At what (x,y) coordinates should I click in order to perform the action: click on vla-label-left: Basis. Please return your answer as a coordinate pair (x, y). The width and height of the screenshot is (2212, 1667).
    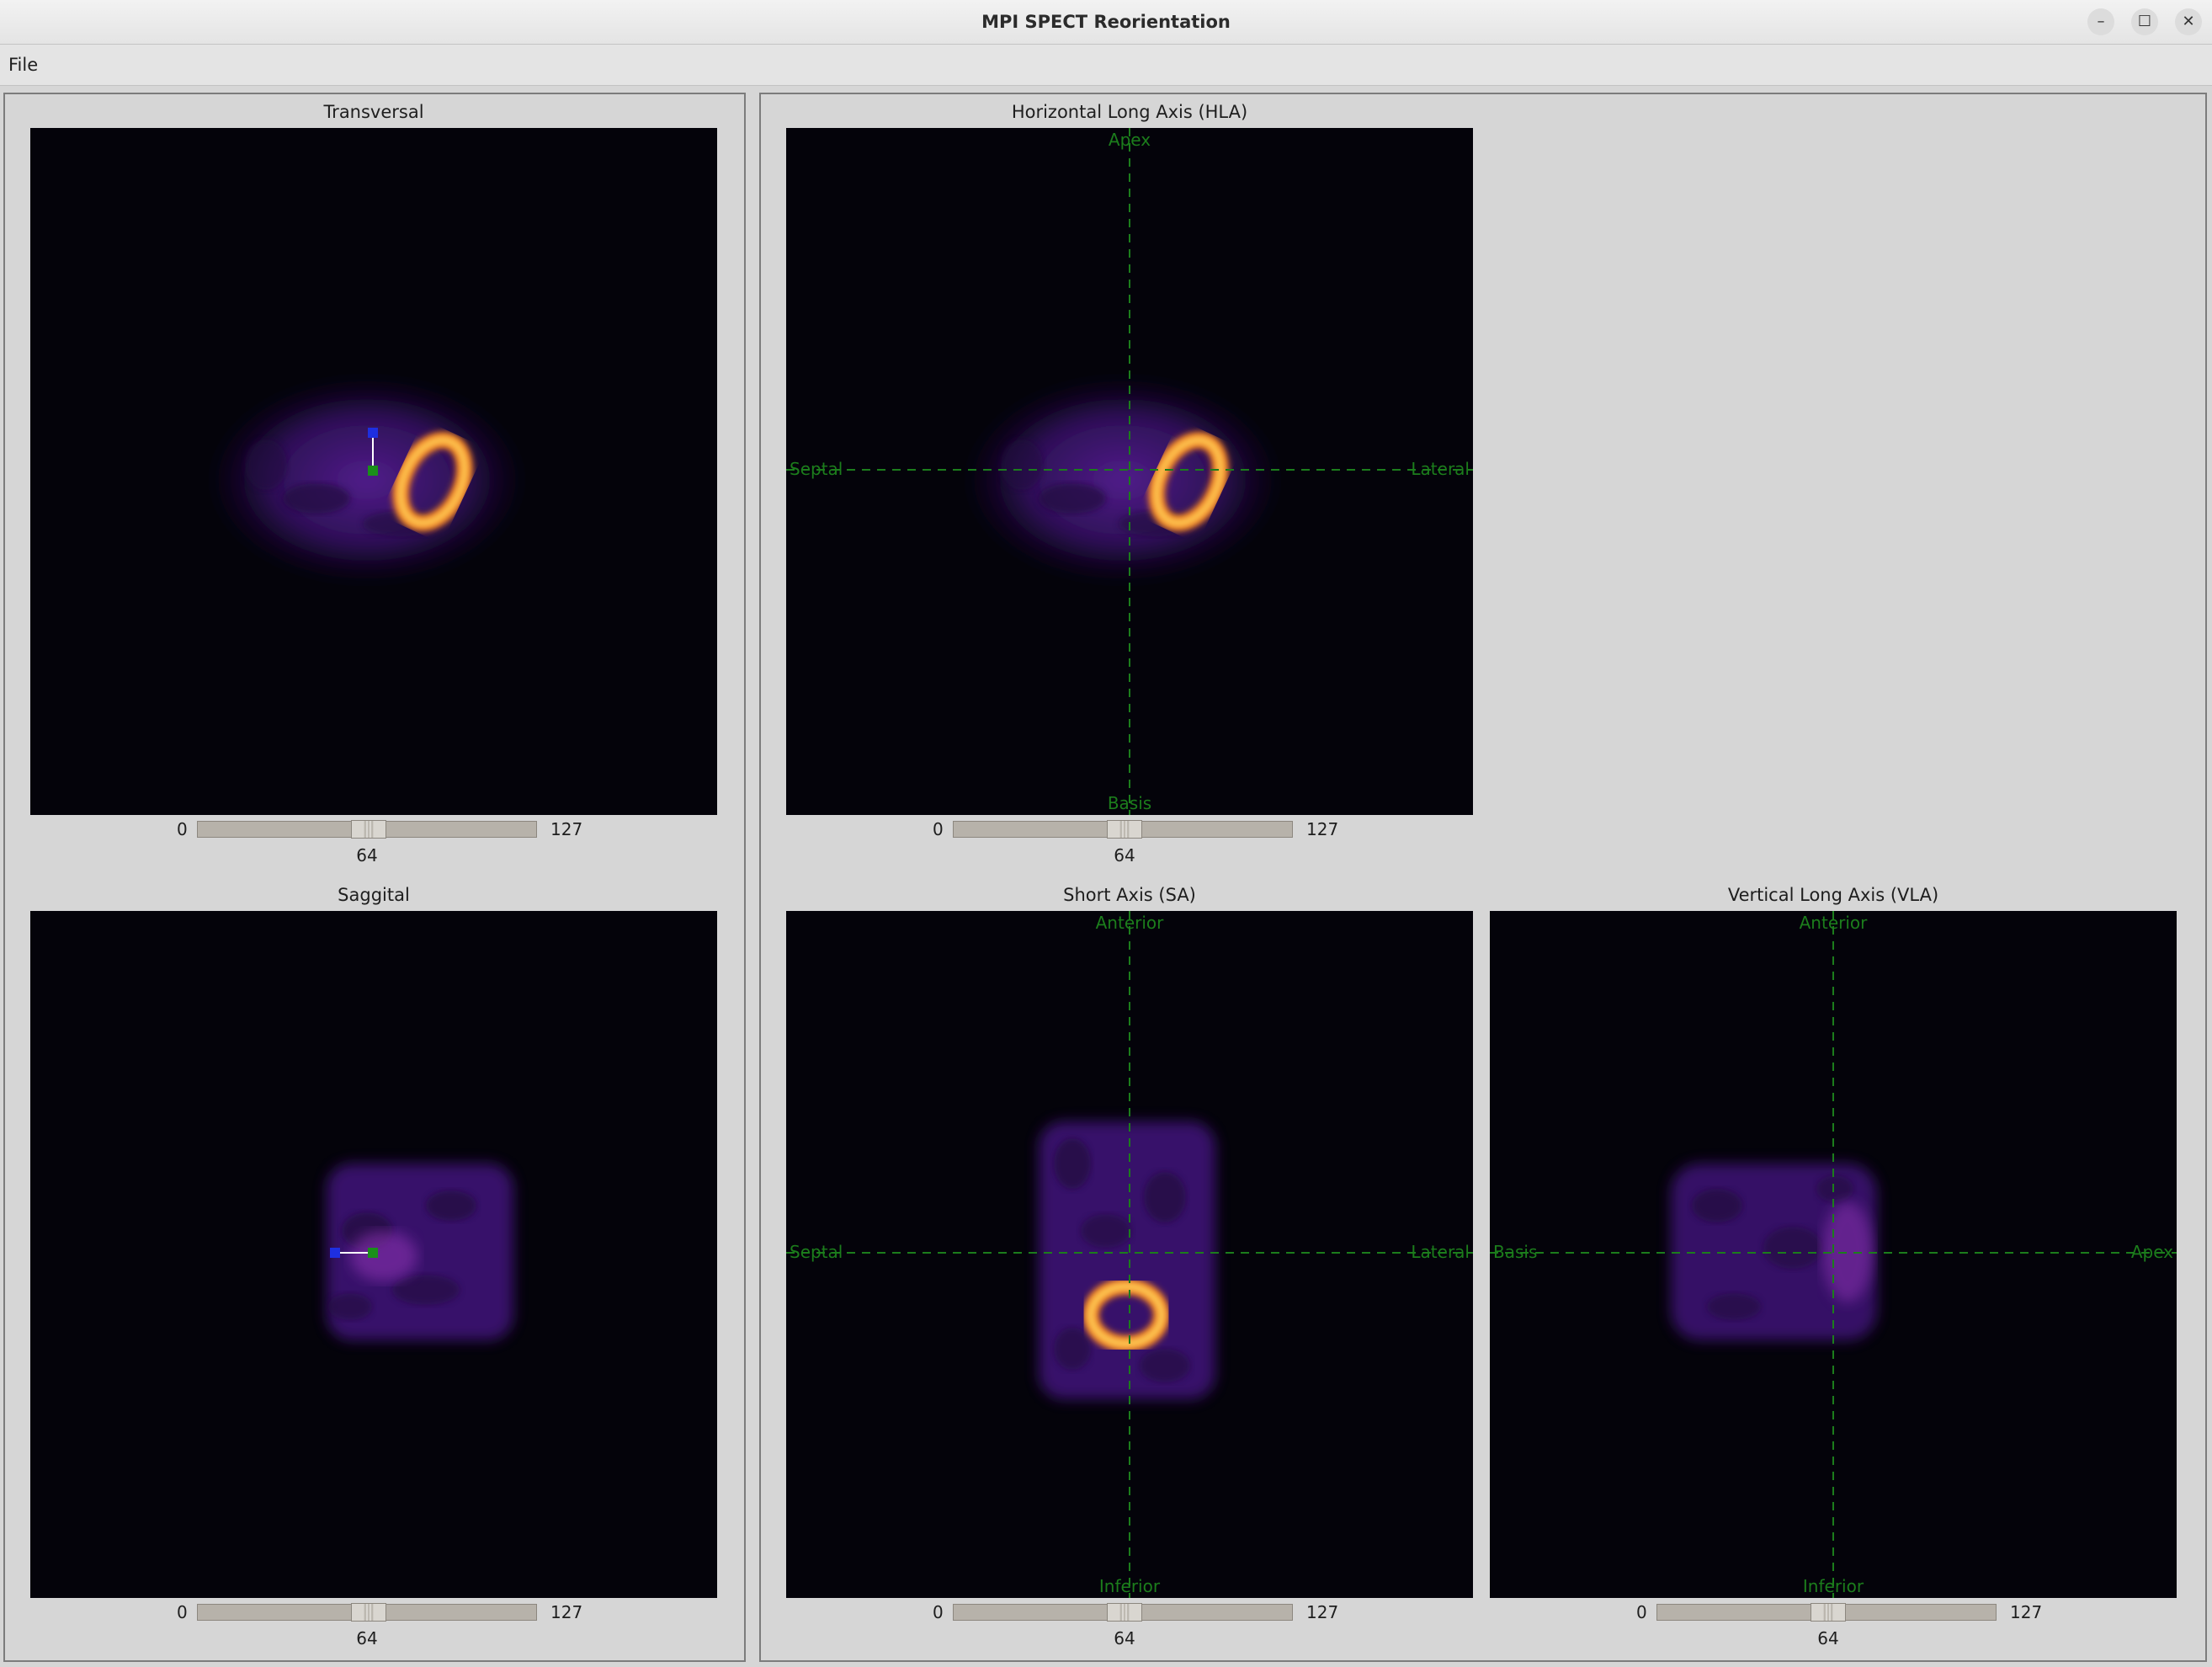
    Looking at the image, I should click on (1516, 1252).